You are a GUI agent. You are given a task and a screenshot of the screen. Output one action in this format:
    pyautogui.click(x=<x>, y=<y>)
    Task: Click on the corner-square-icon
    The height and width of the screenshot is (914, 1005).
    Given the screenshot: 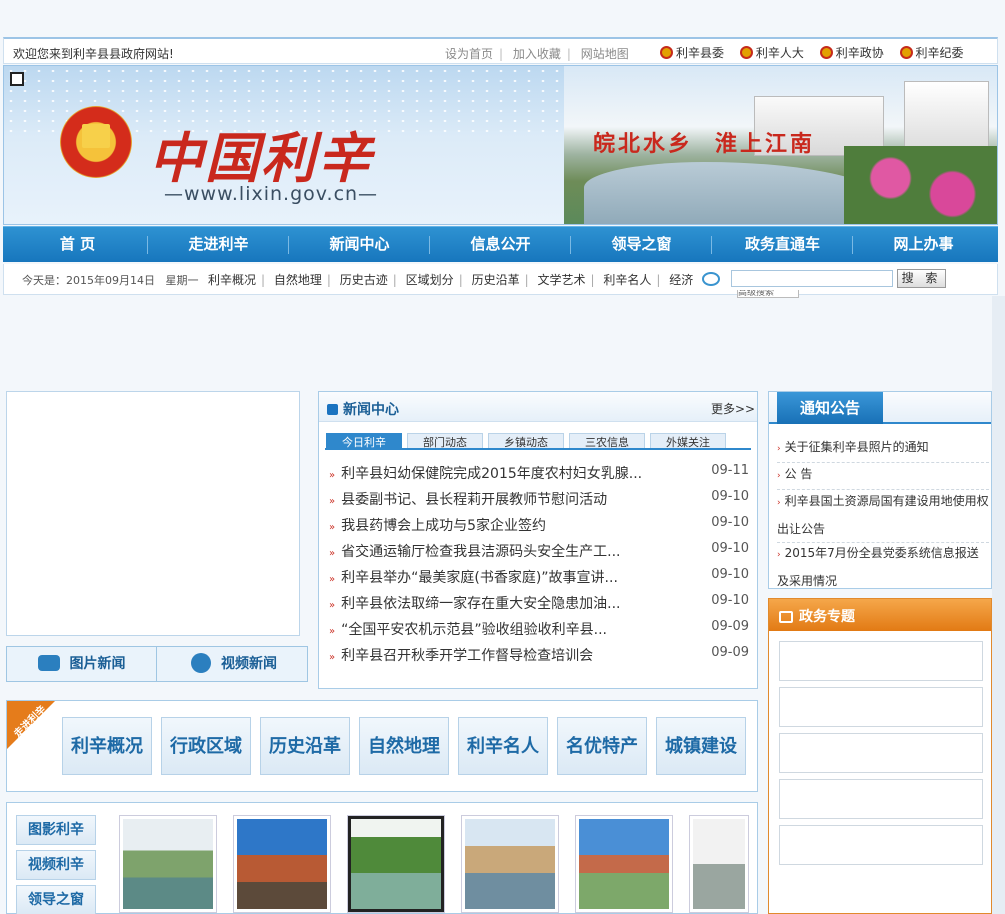 What is the action you would take?
    pyautogui.click(x=17, y=79)
    